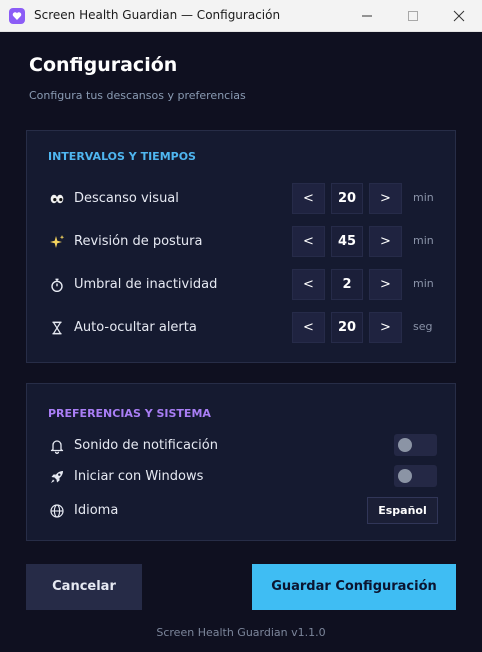  Describe the element at coordinates (241, 477) in the screenshot. I see `start-with-windows-row: Iniciar con Windows` at that location.